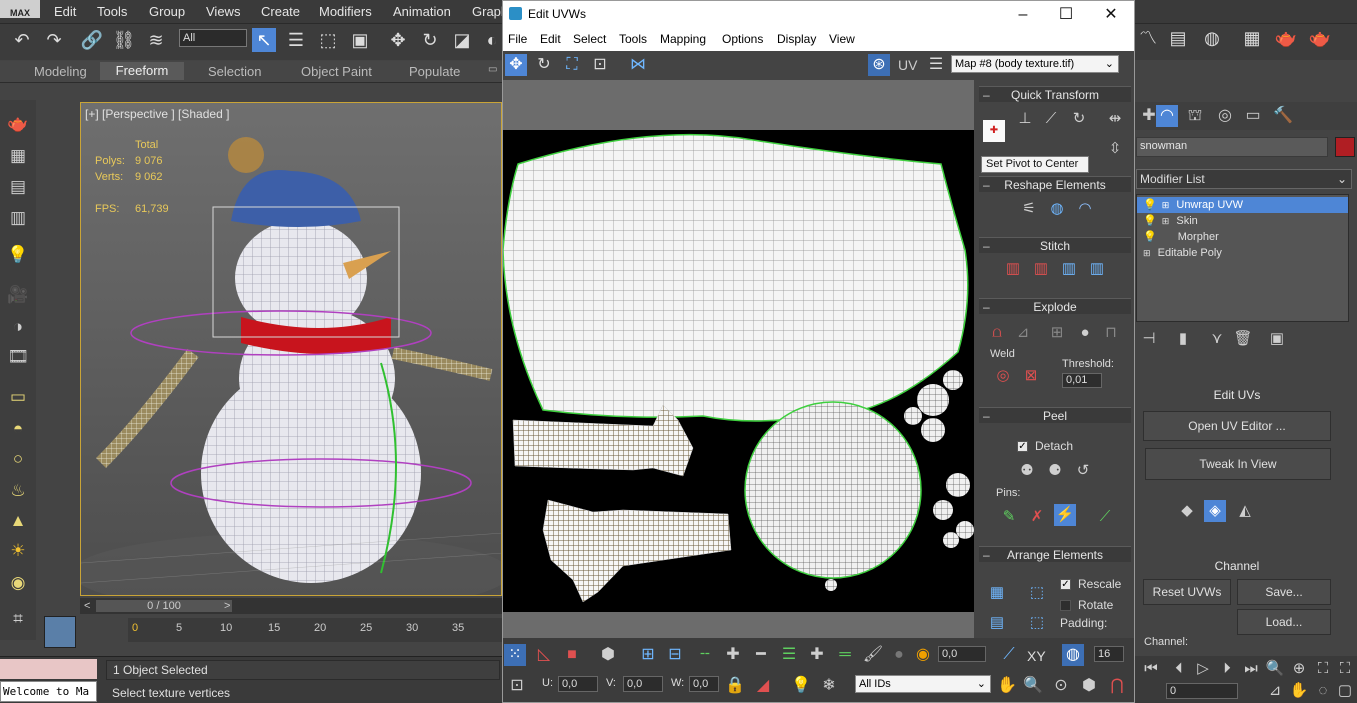  What do you see at coordinates (962, 654) in the screenshot?
I see `soft-falloff-field: 0,0` at bounding box center [962, 654].